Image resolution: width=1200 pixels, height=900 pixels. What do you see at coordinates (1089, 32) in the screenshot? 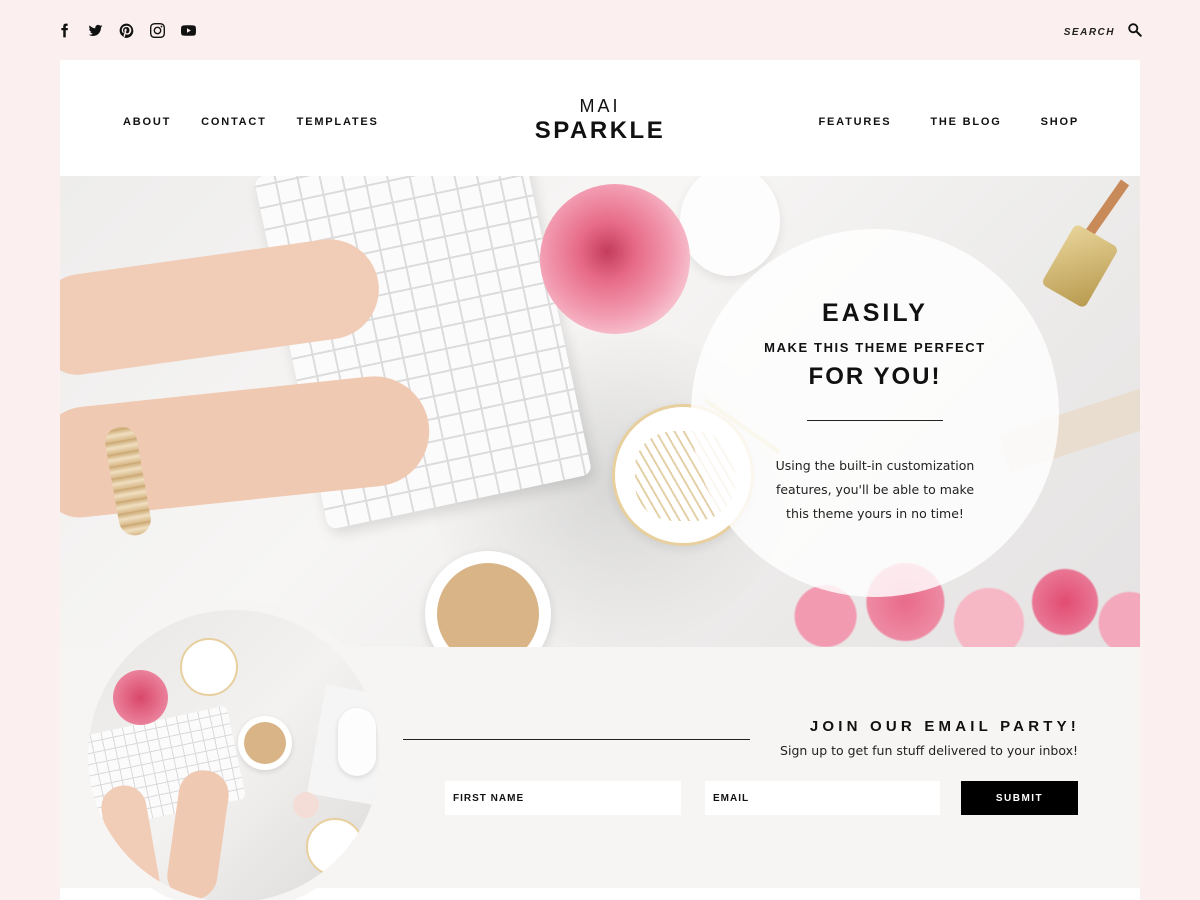
I see `search-label: SEARCH` at bounding box center [1089, 32].